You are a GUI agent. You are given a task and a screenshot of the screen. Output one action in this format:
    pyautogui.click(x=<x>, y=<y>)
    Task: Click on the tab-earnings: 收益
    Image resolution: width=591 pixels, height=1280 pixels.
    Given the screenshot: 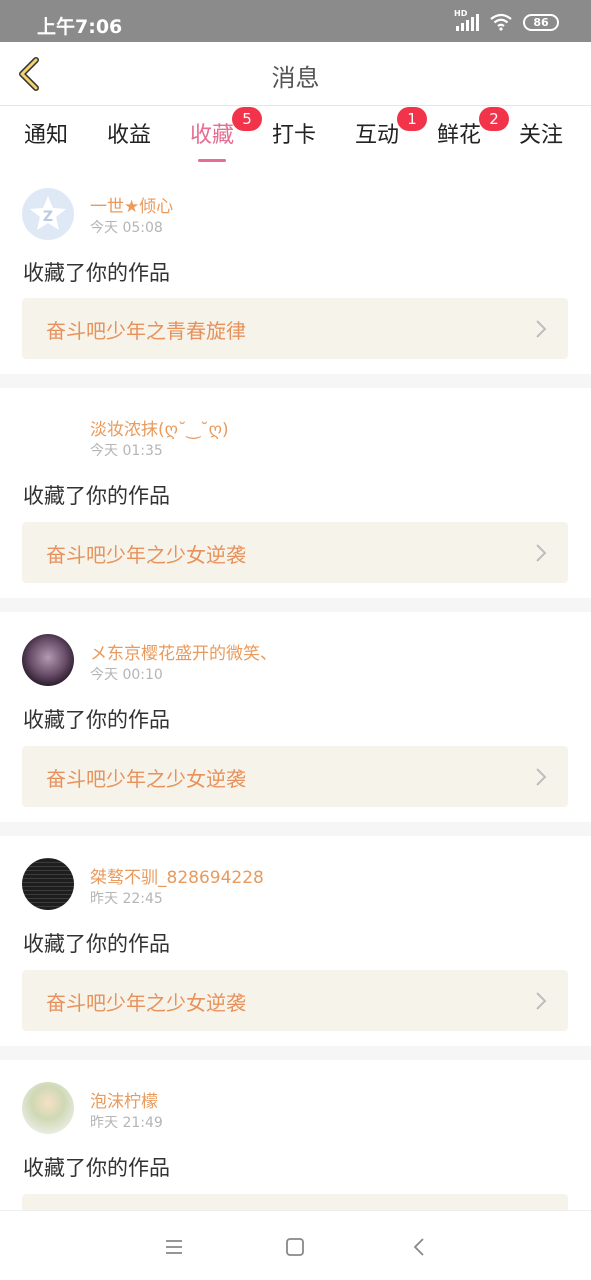 What is the action you would take?
    pyautogui.click(x=129, y=137)
    